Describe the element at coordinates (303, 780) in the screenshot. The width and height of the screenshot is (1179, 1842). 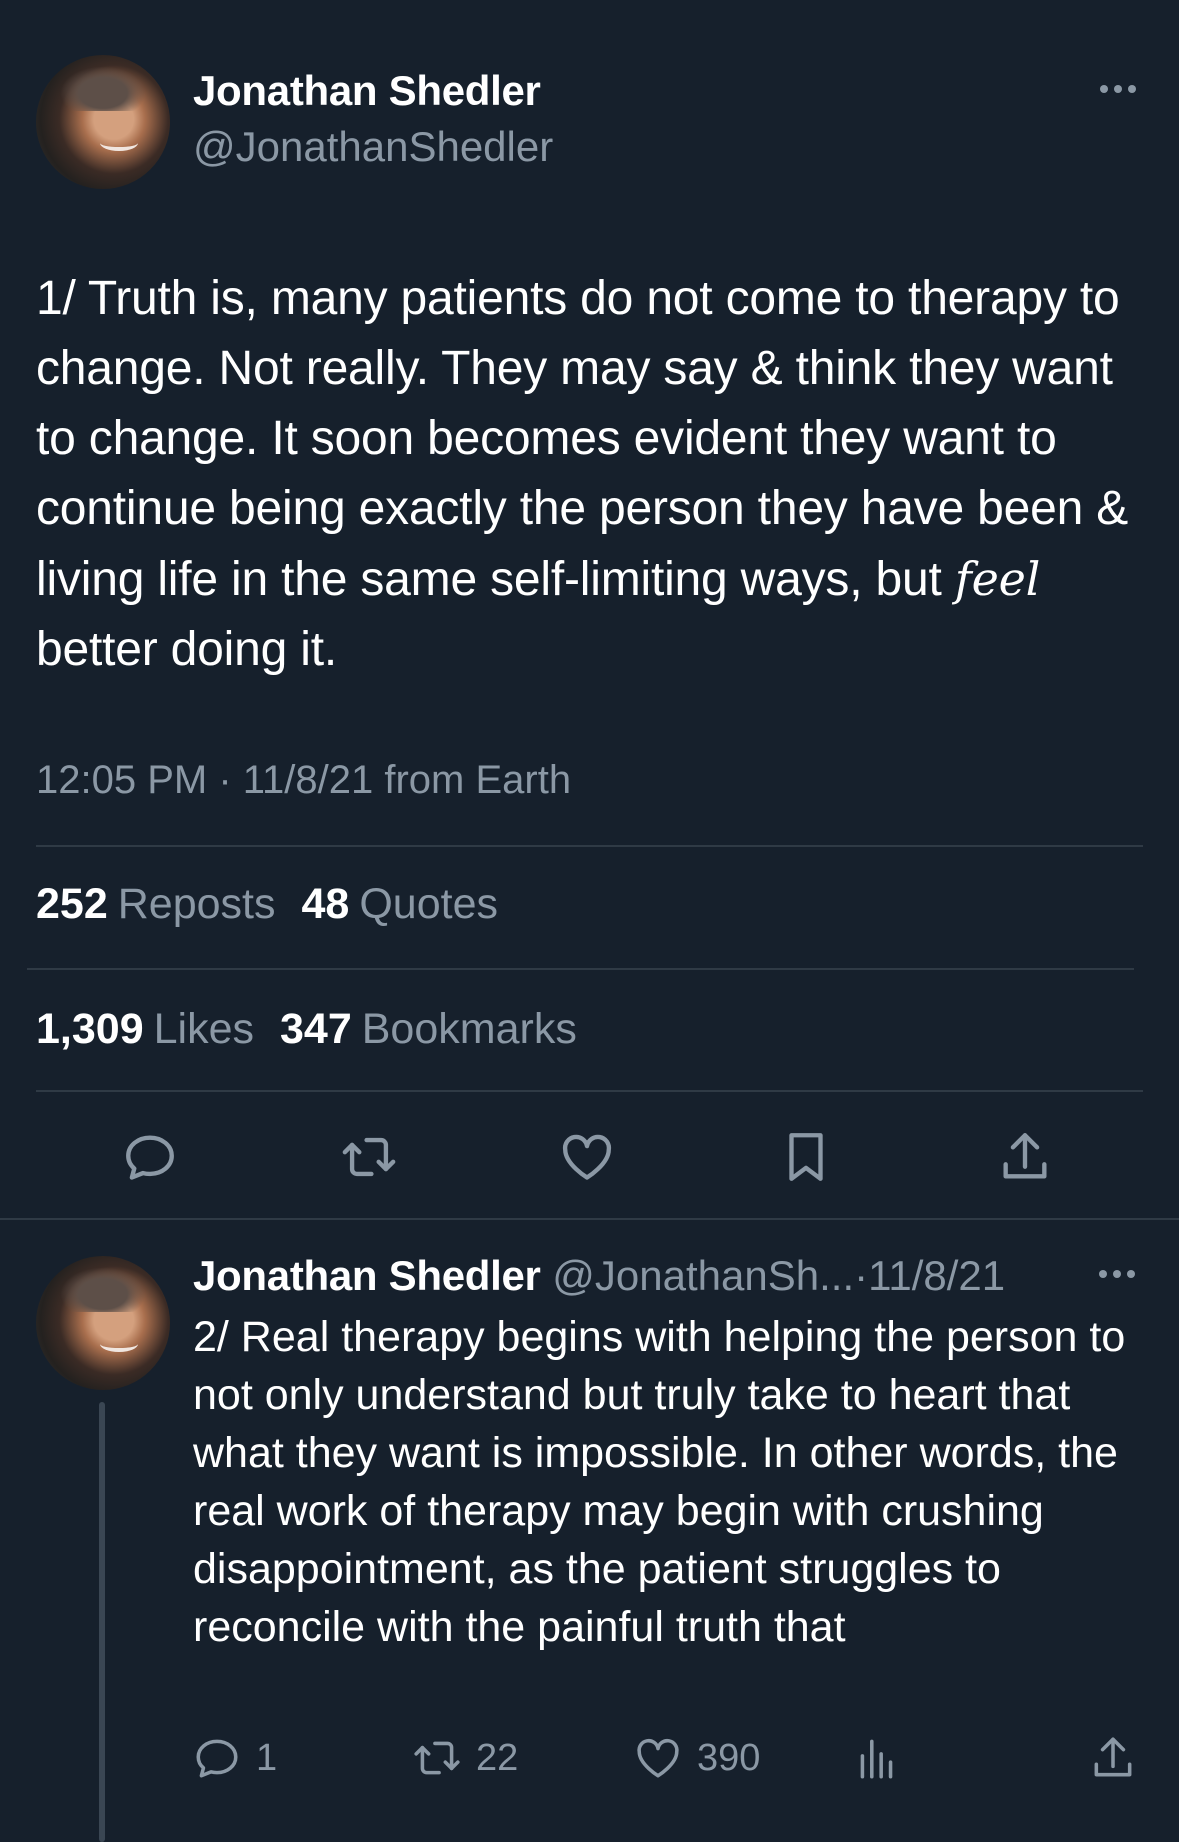
I see `tweet-timestamp: 12:05 PM · 11/8/21 from Earth` at that location.